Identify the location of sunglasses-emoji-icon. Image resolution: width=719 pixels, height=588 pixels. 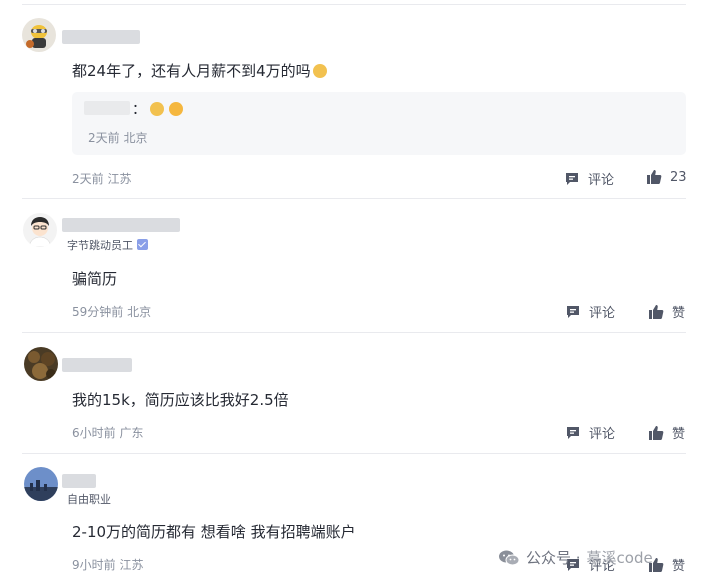
(157, 109).